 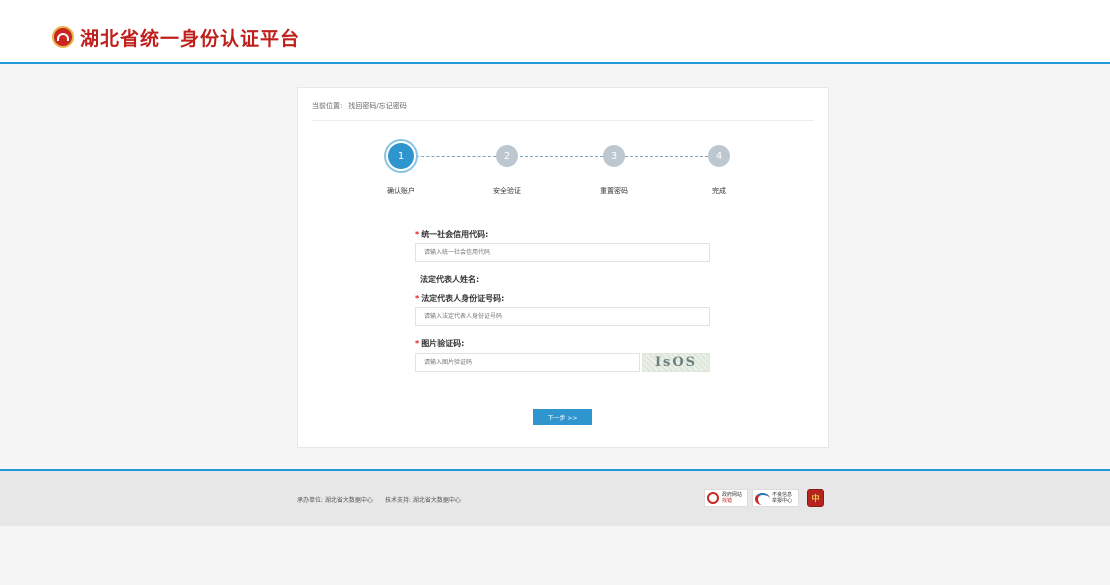 What do you see at coordinates (377, 106) in the screenshot?
I see `breadcrumb-current: 找回密码/忘记密码` at bounding box center [377, 106].